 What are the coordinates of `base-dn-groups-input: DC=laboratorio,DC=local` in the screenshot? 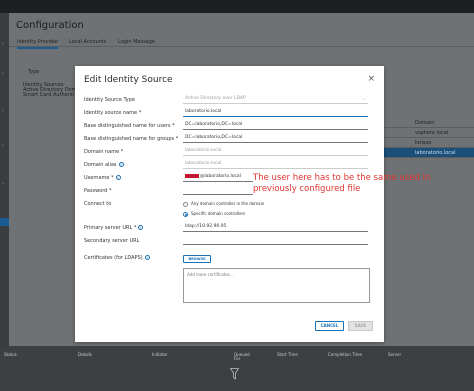 It's located at (275, 138).